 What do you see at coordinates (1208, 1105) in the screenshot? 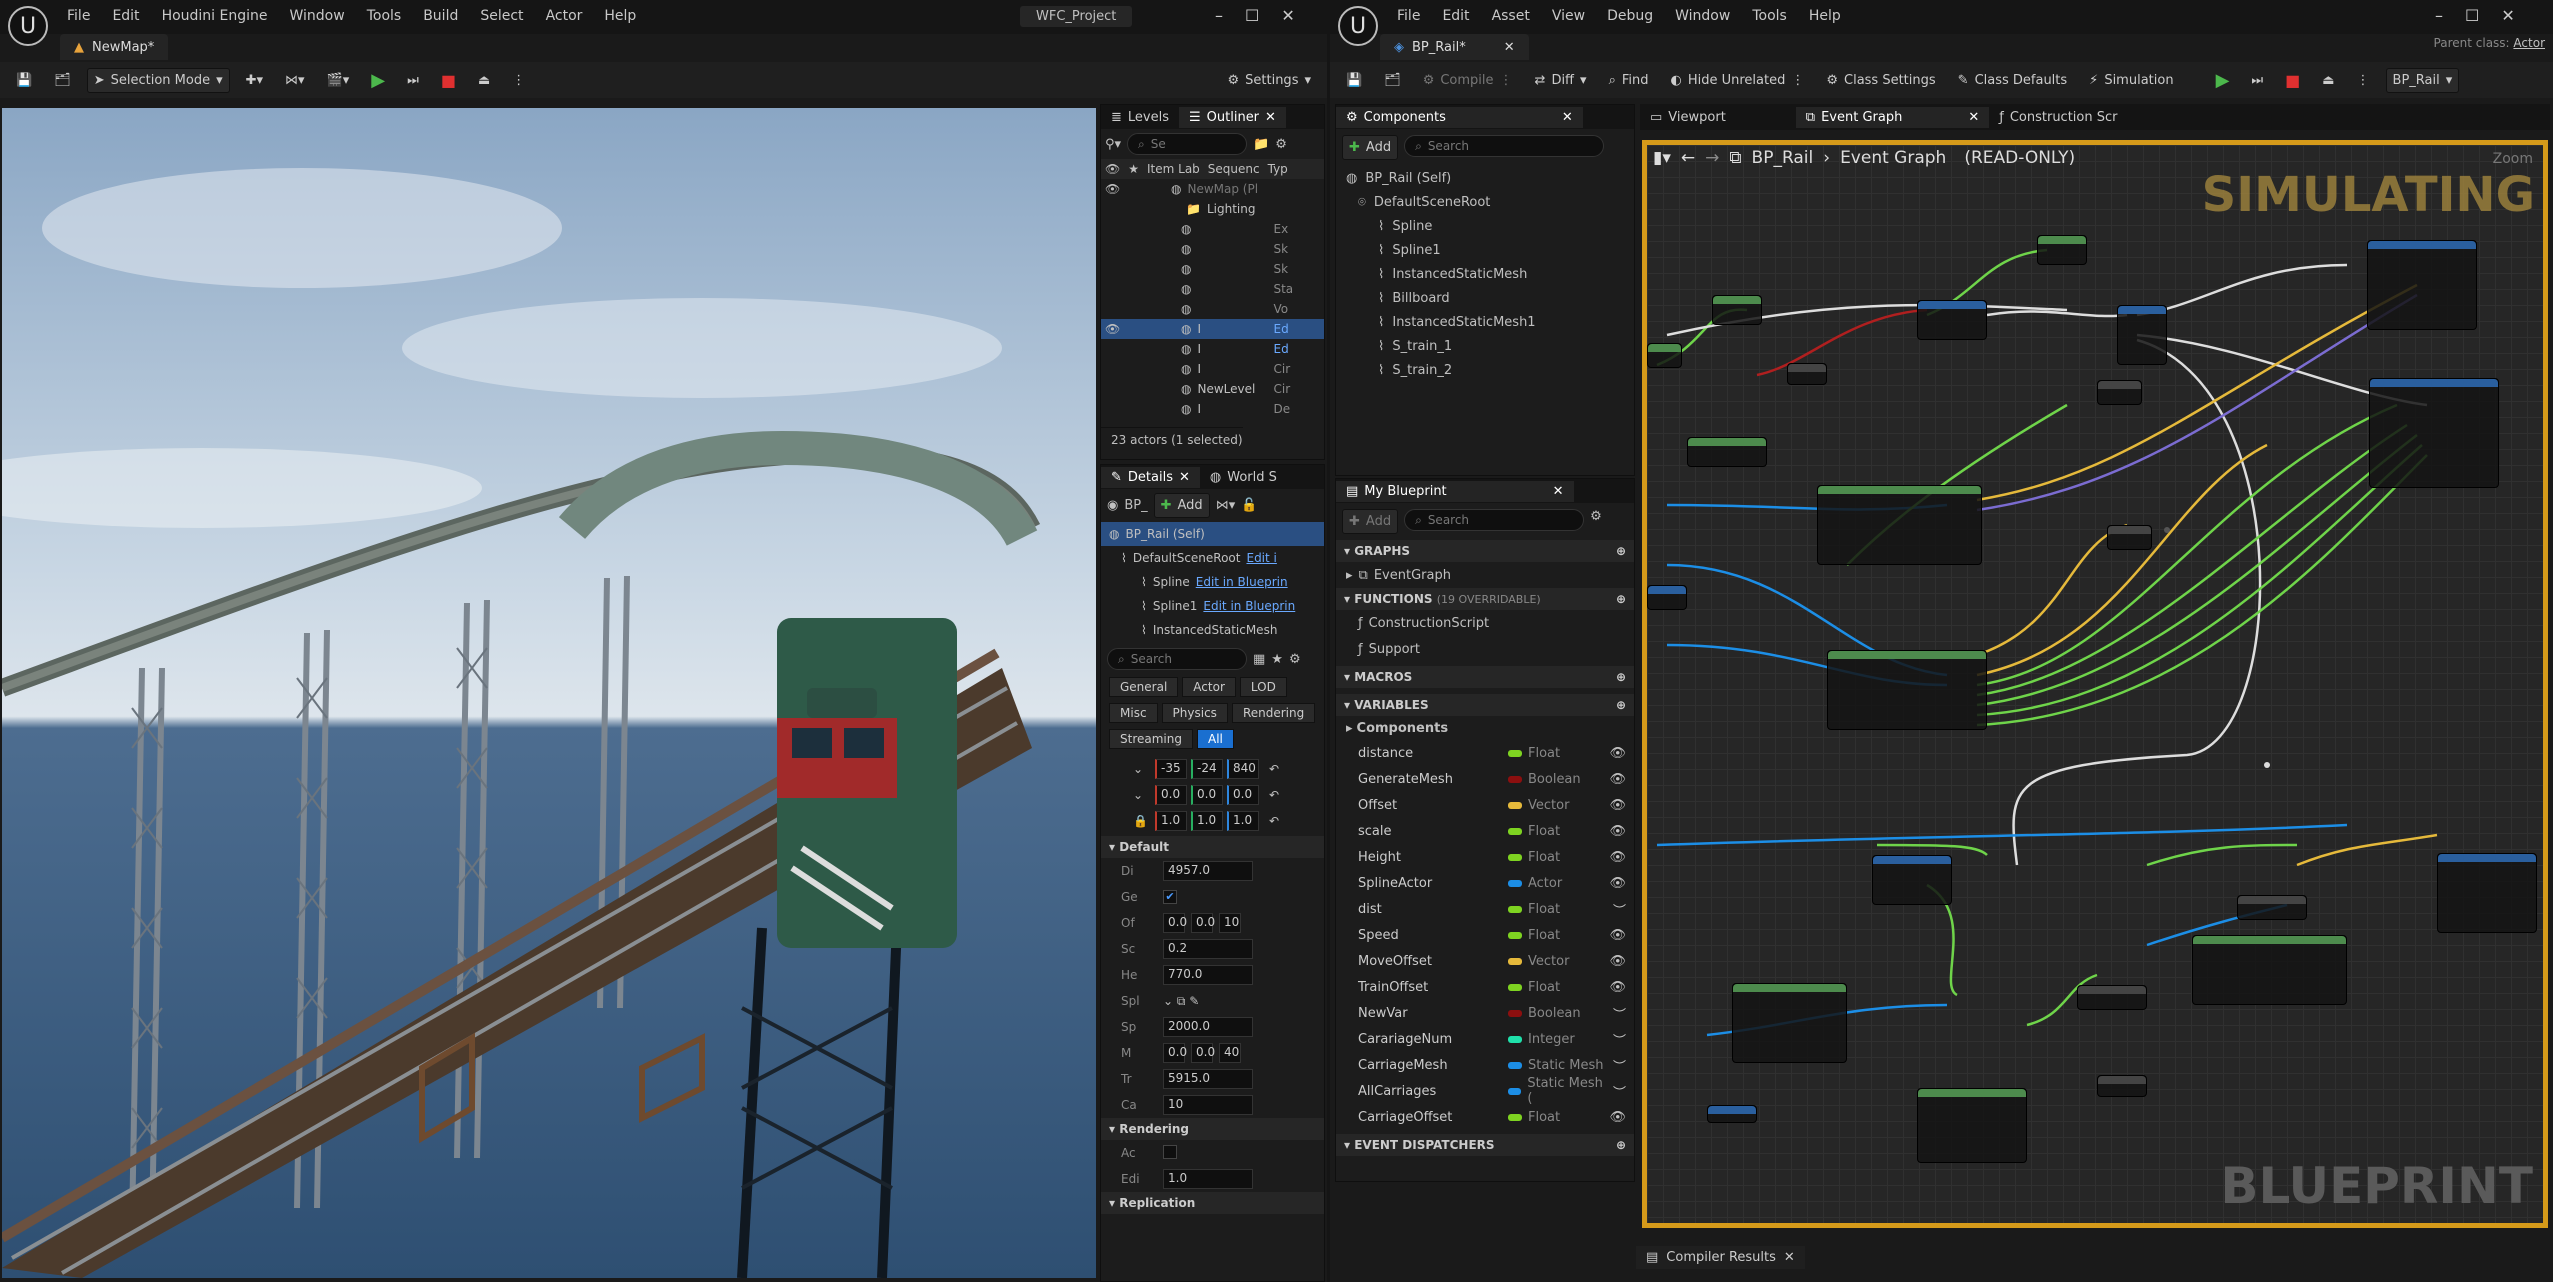
I see `property-value: 10` at bounding box center [1208, 1105].